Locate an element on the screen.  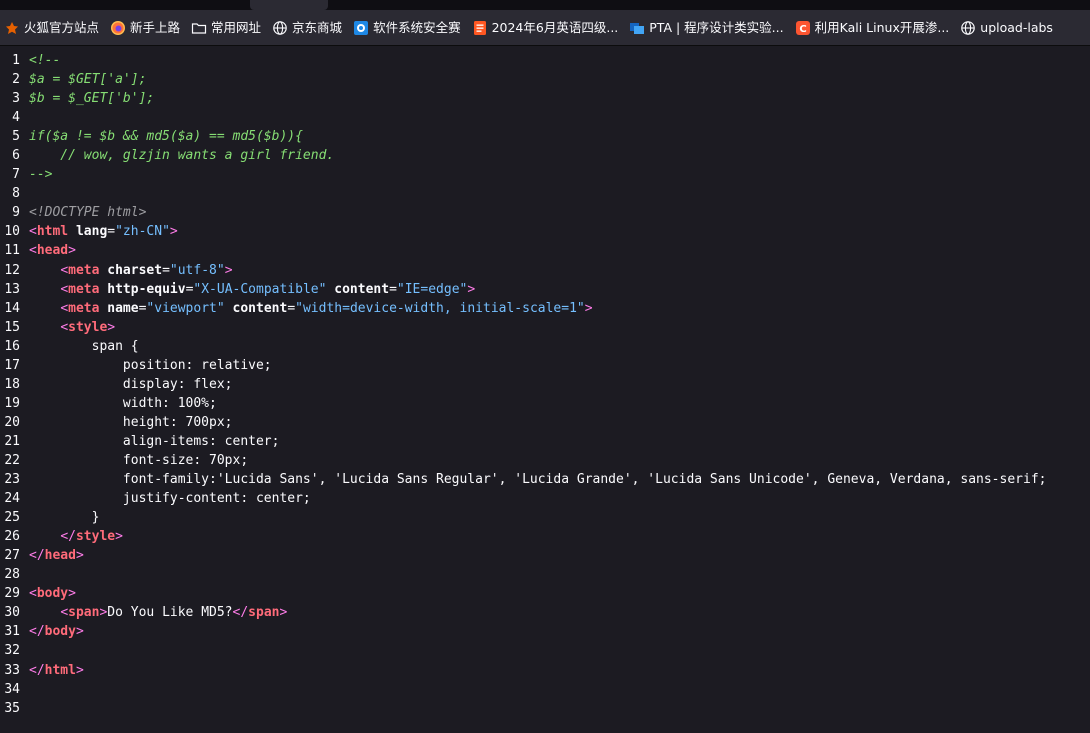
bookmark-item: 新手上路 is located at coordinates (146, 28).